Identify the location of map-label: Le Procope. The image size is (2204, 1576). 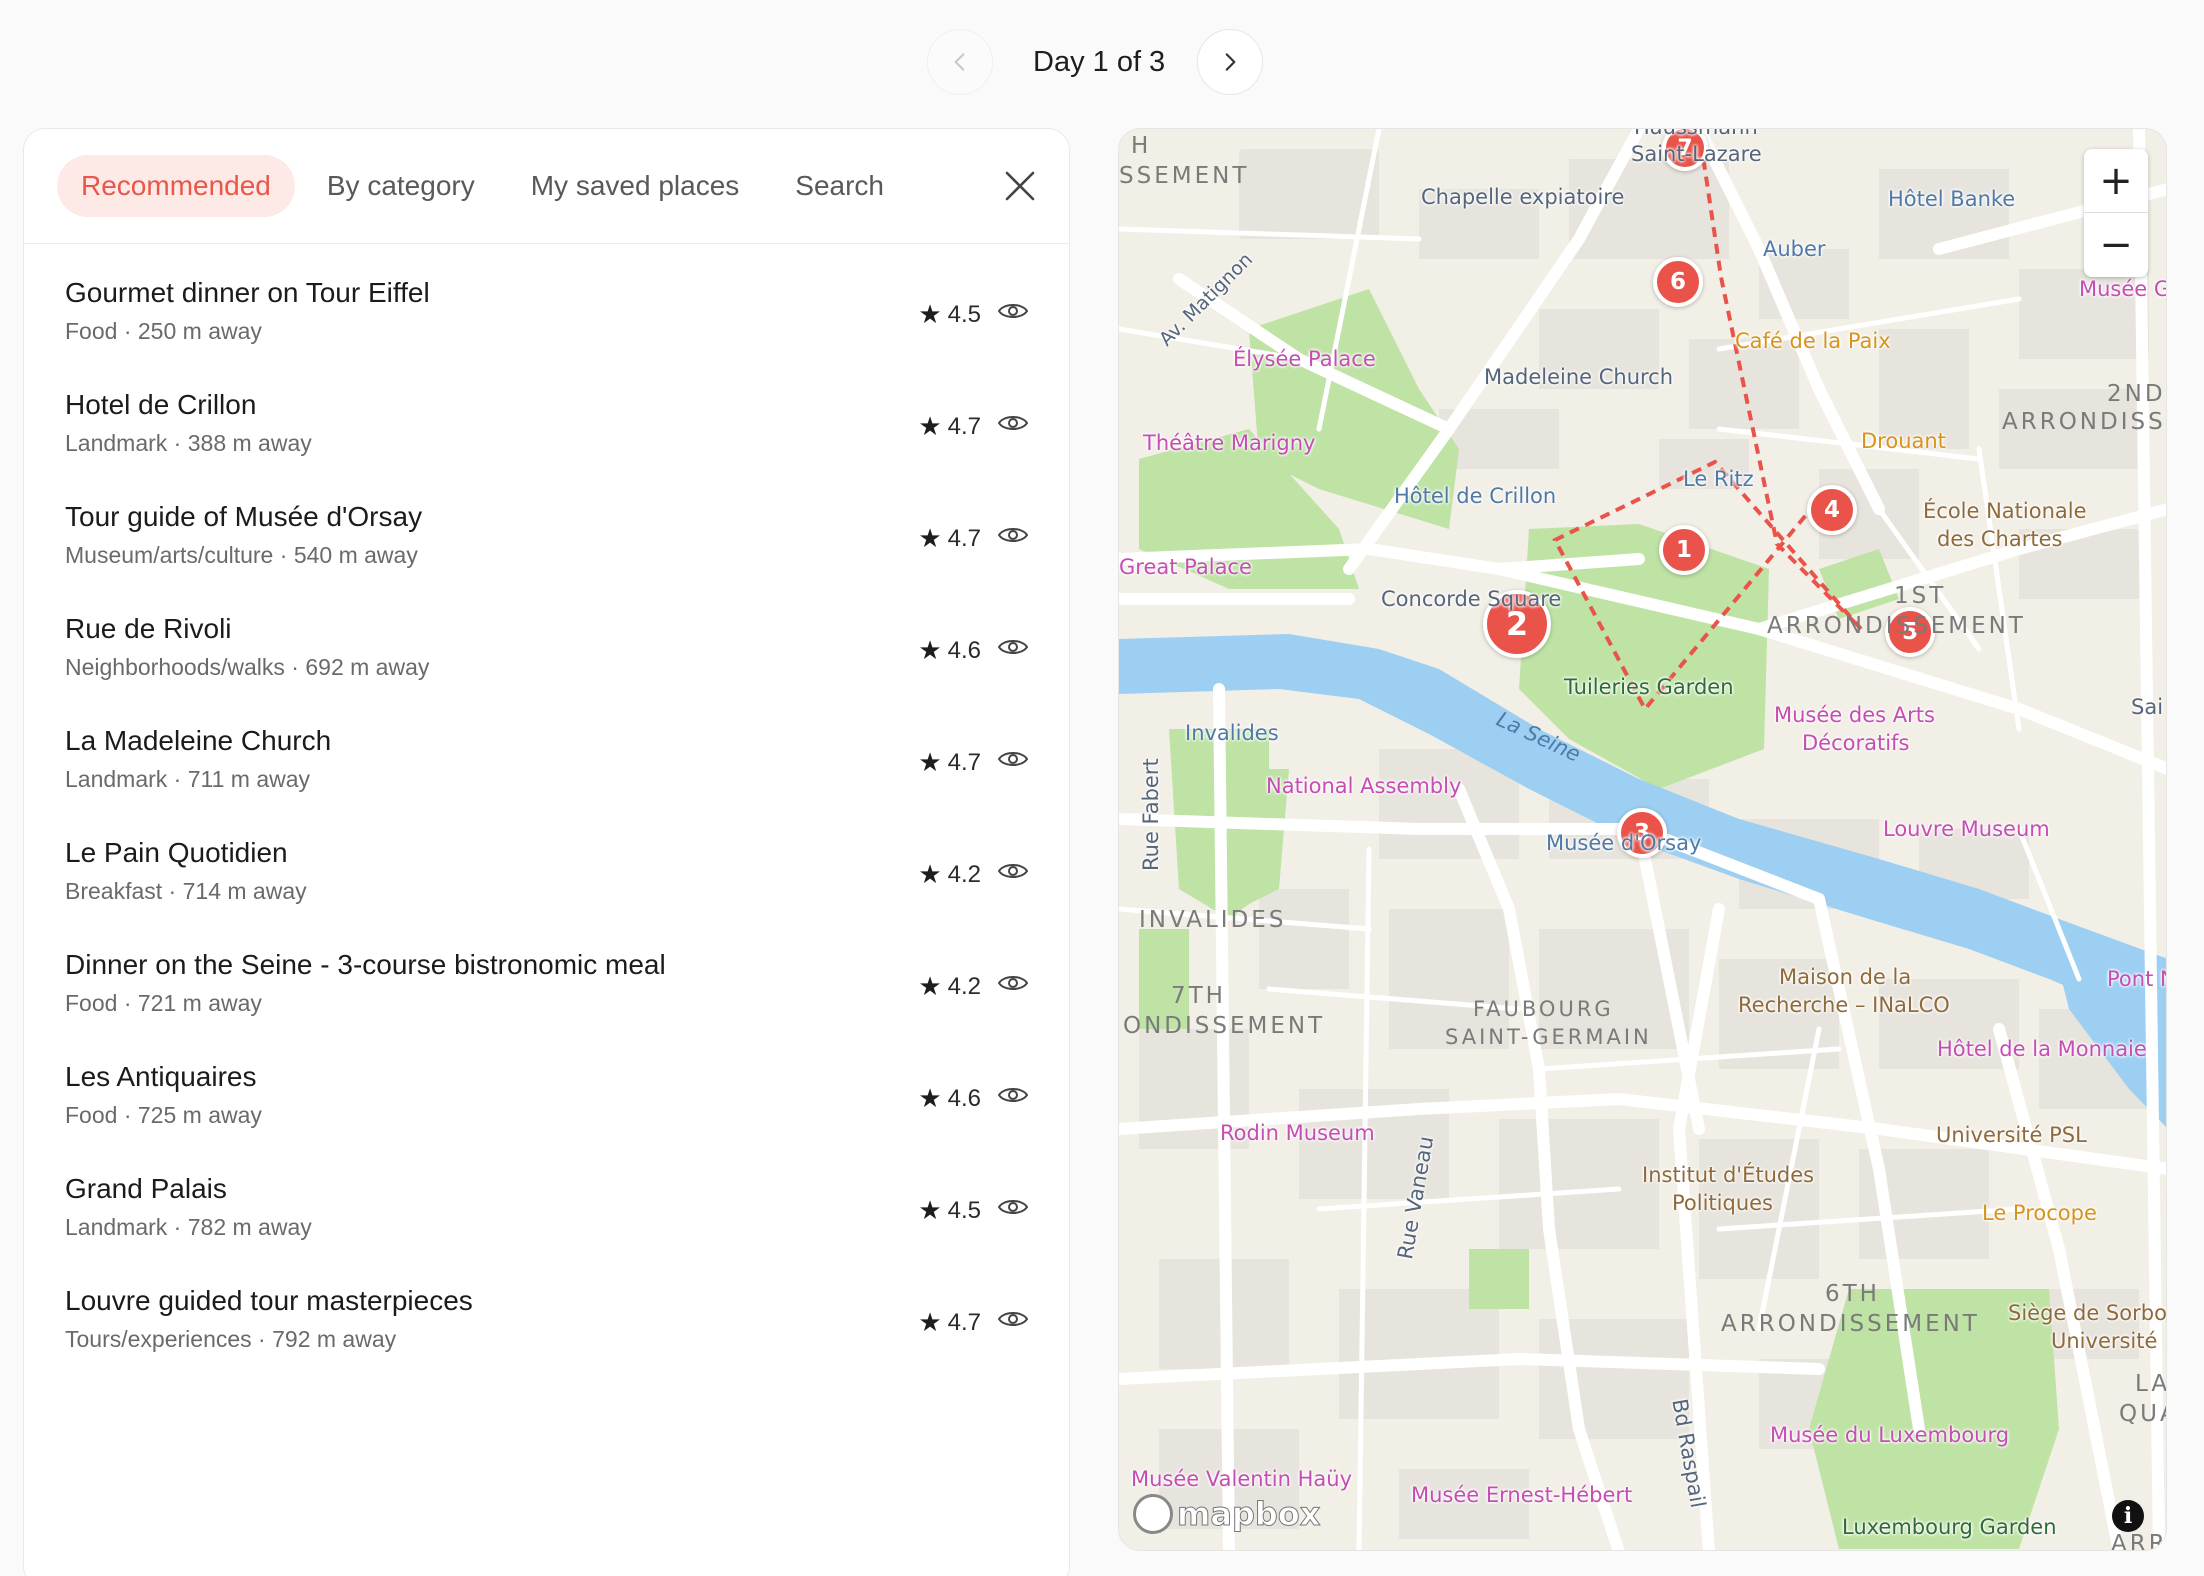
(2039, 1213).